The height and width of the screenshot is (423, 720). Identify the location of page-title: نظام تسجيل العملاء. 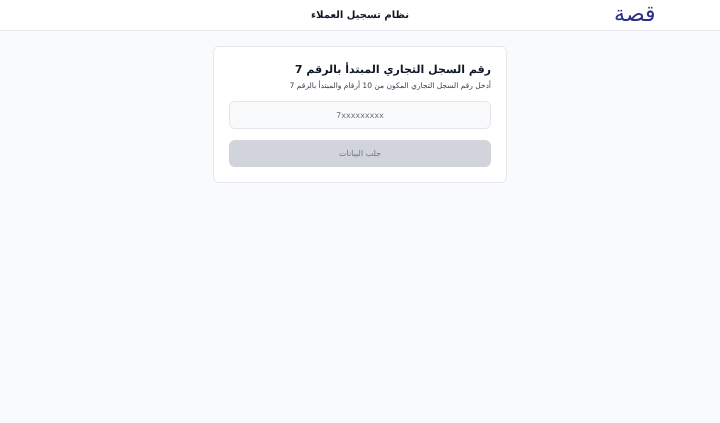
(360, 15).